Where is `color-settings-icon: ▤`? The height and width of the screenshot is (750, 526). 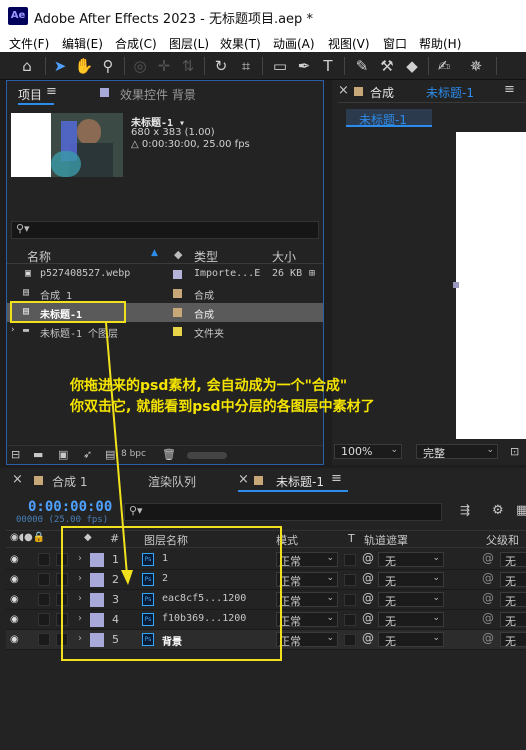 color-settings-icon: ▤ is located at coordinates (110, 454).